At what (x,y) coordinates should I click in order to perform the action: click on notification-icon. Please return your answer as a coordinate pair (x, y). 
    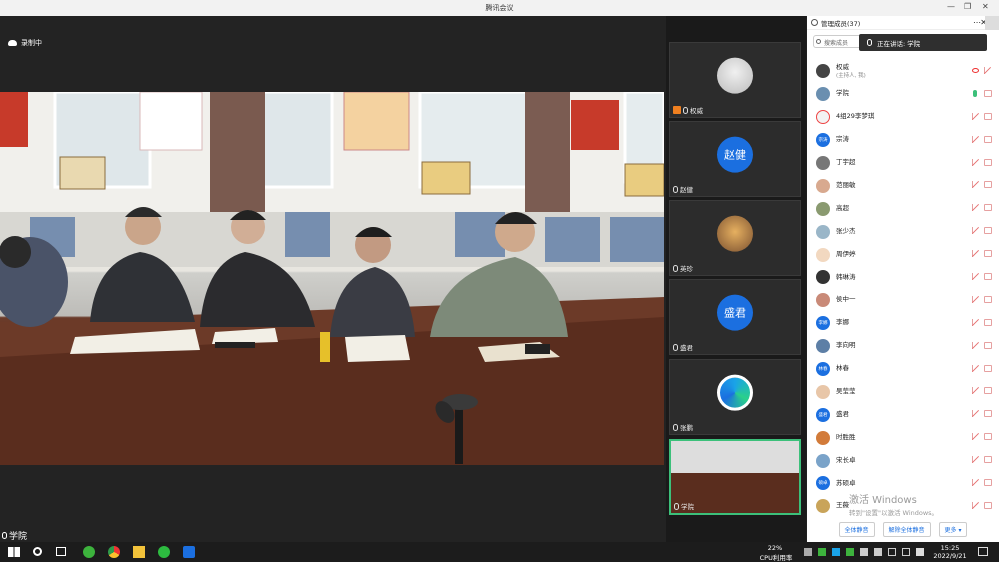
    Looking at the image, I should click on (983, 551).